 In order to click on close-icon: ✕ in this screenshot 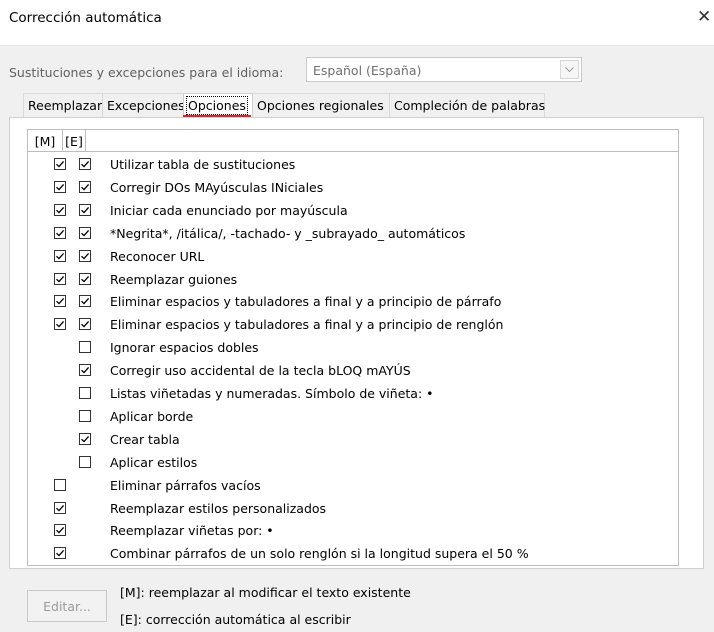, I will do `click(704, 17)`.